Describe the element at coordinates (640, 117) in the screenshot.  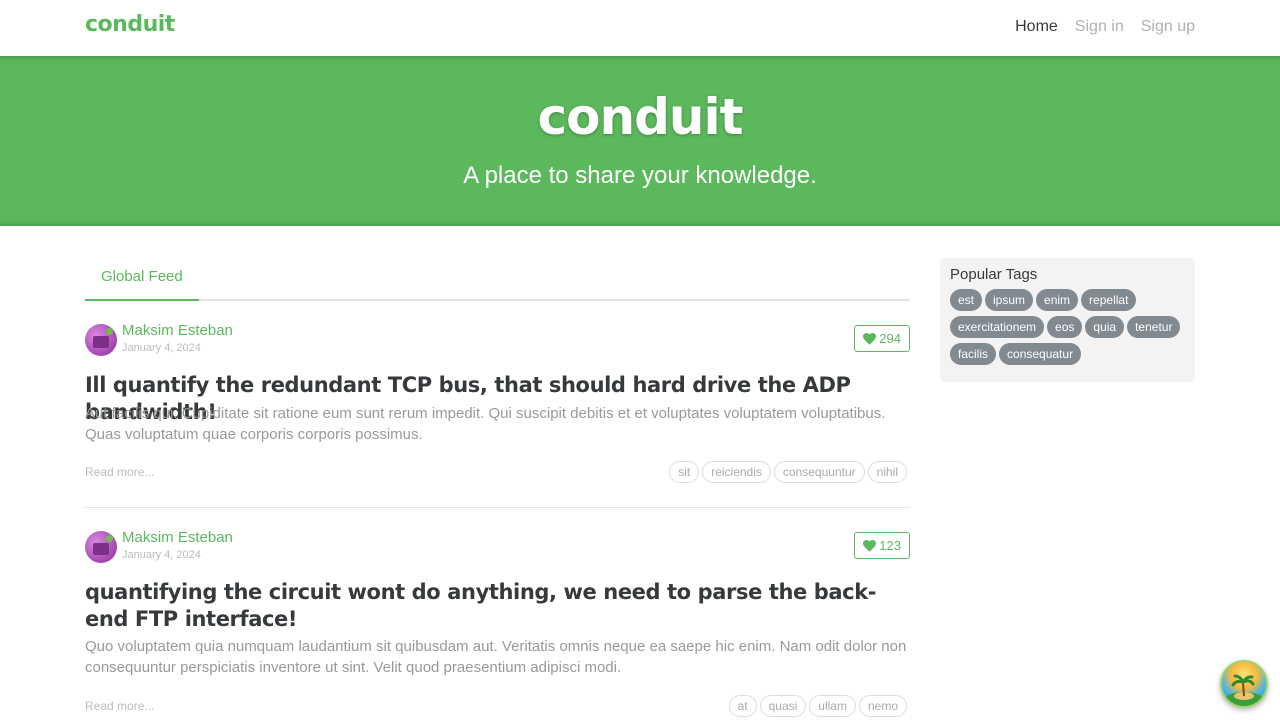
I see `banner-title: conduit` at that location.